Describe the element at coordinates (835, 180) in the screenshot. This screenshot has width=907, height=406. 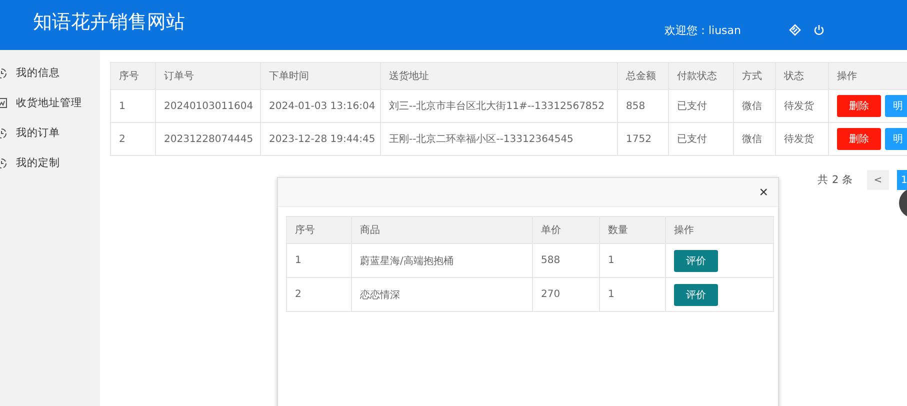
I see `total-count: 共 2 条` at that location.